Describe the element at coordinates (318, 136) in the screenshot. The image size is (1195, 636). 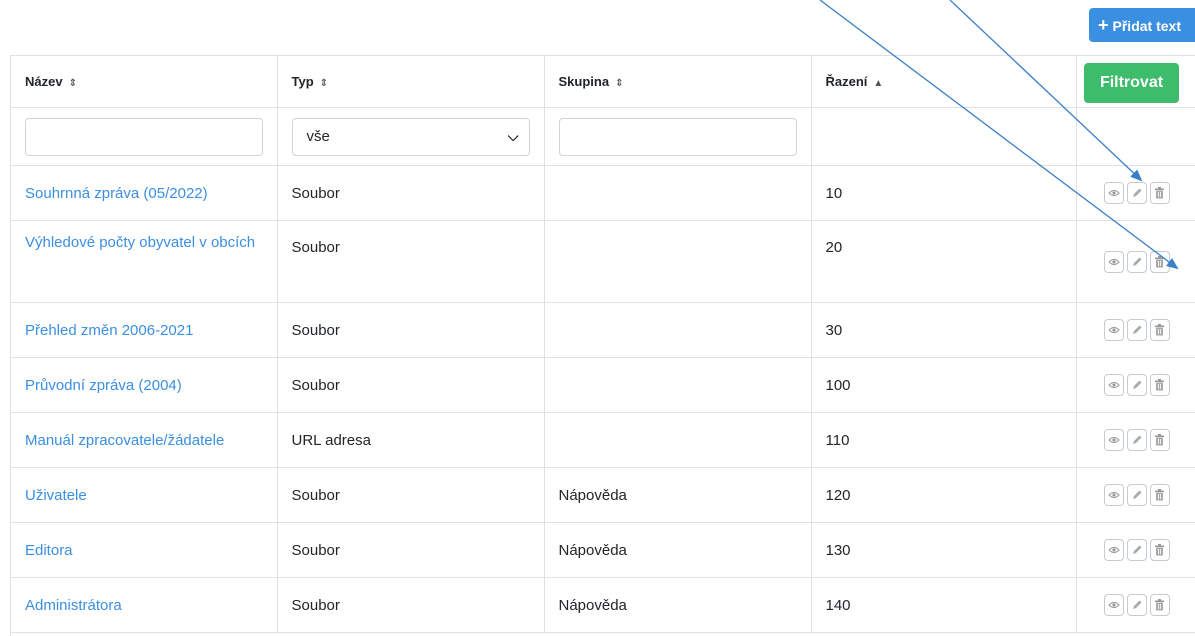
I see `type-filter-value: vše` at that location.